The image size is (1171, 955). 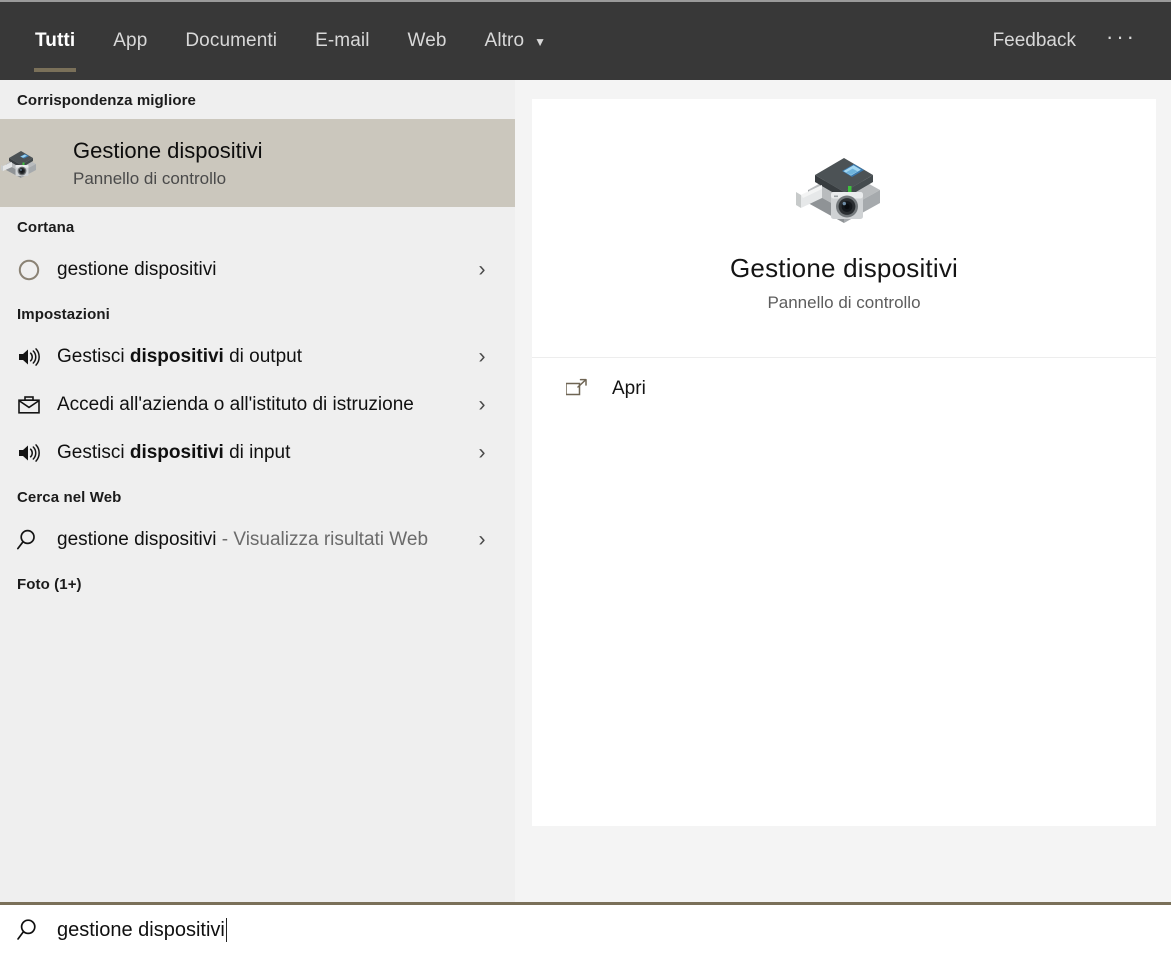 I want to click on open-external-icon, so click(x=589, y=389).